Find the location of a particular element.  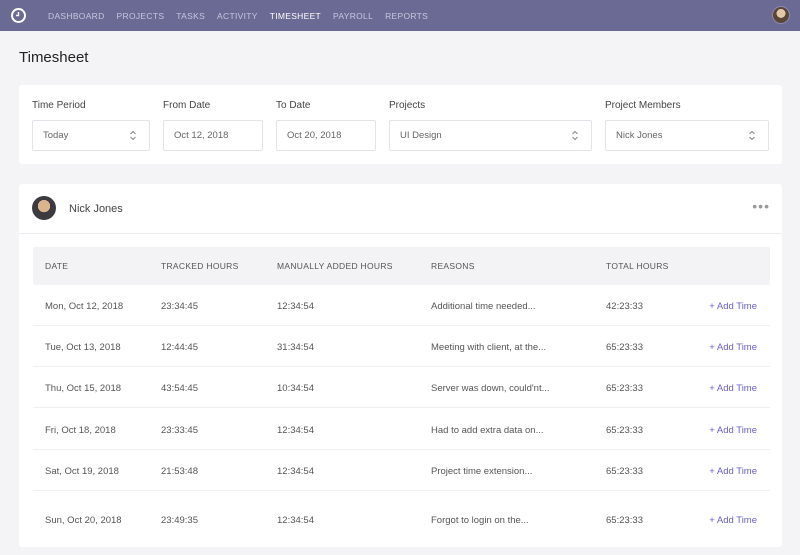

clock-logo-icon is located at coordinates (18, 15).